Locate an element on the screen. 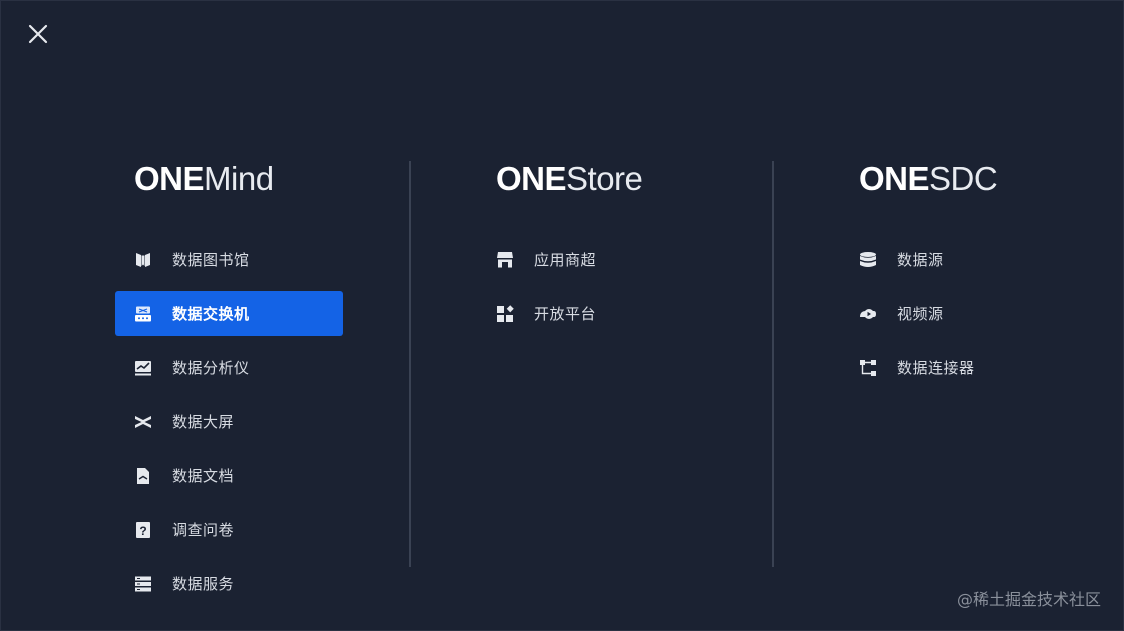 The height and width of the screenshot is (631, 1124). menu-item-data-source: 数据源 is located at coordinates (954, 259).